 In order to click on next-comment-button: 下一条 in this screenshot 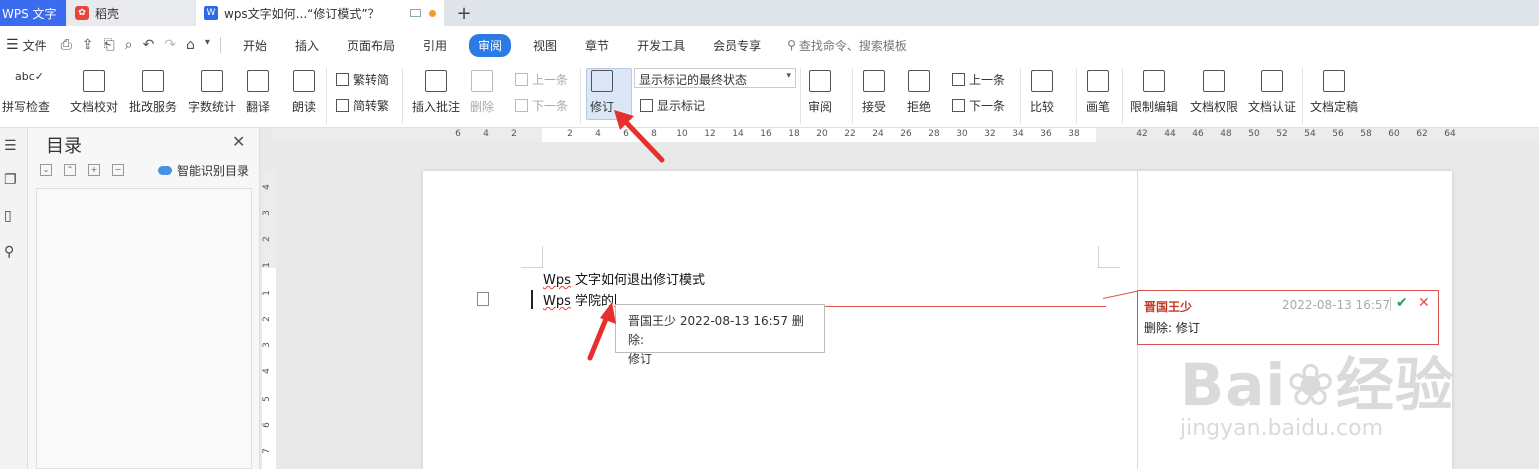, I will do `click(541, 105)`.